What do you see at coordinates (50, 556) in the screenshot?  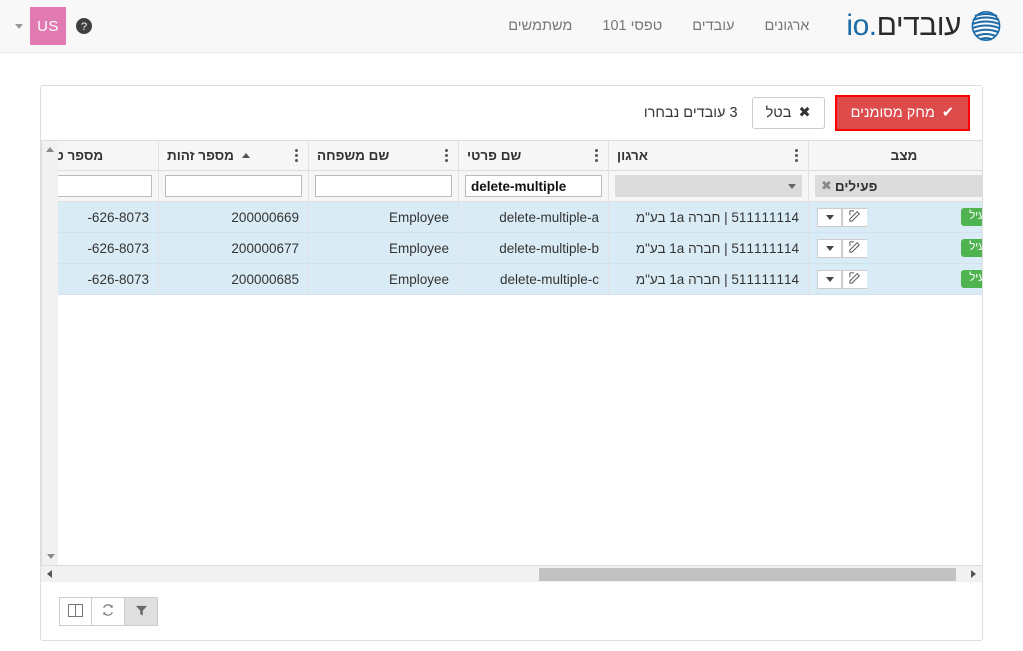 I see `scroll-down-arrow` at bounding box center [50, 556].